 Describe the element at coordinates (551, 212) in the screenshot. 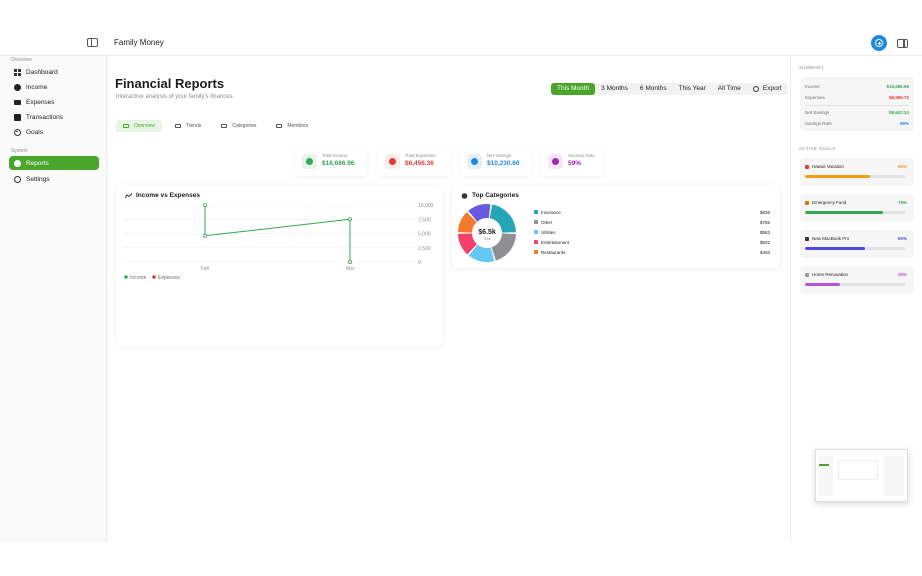

I see `category-name: Insurance` at that location.